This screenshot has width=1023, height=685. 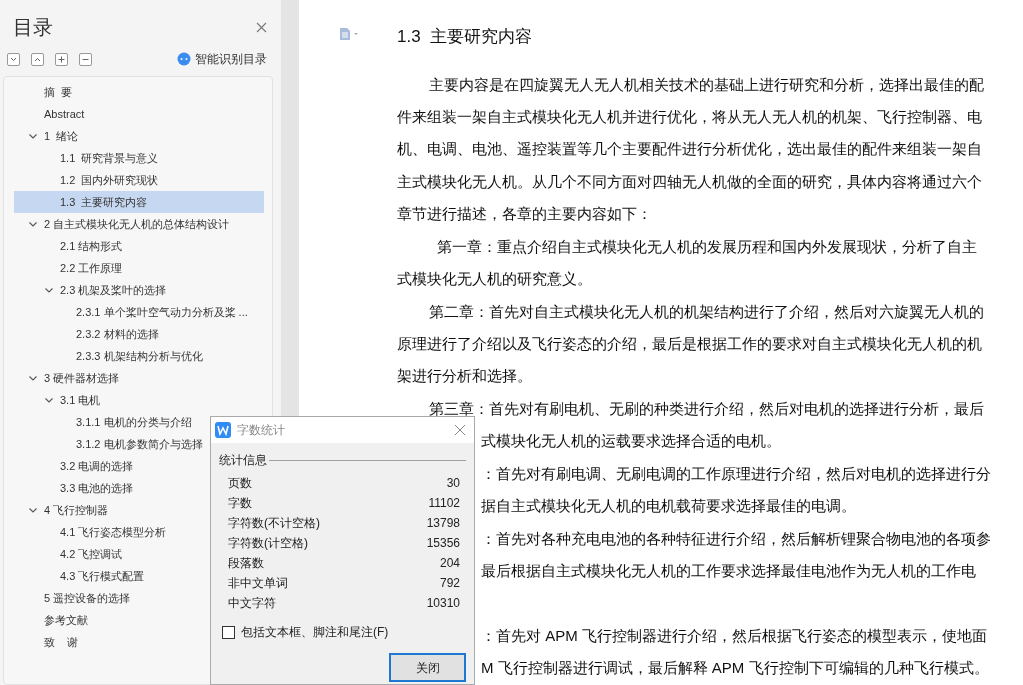 What do you see at coordinates (706, 311) in the screenshot?
I see `body-text-line: 第二章：首先对自主式模块化无人机的机架结构进行了介绍，然后对六旋翼无人机的` at bounding box center [706, 311].